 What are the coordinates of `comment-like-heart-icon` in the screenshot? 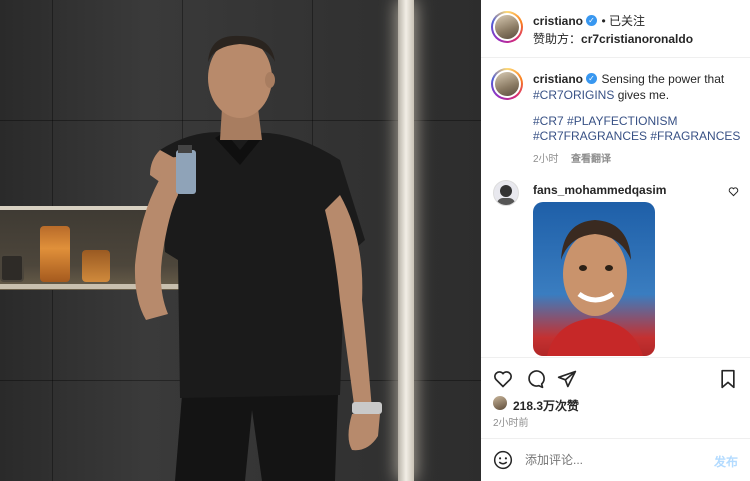 It's located at (733, 191).